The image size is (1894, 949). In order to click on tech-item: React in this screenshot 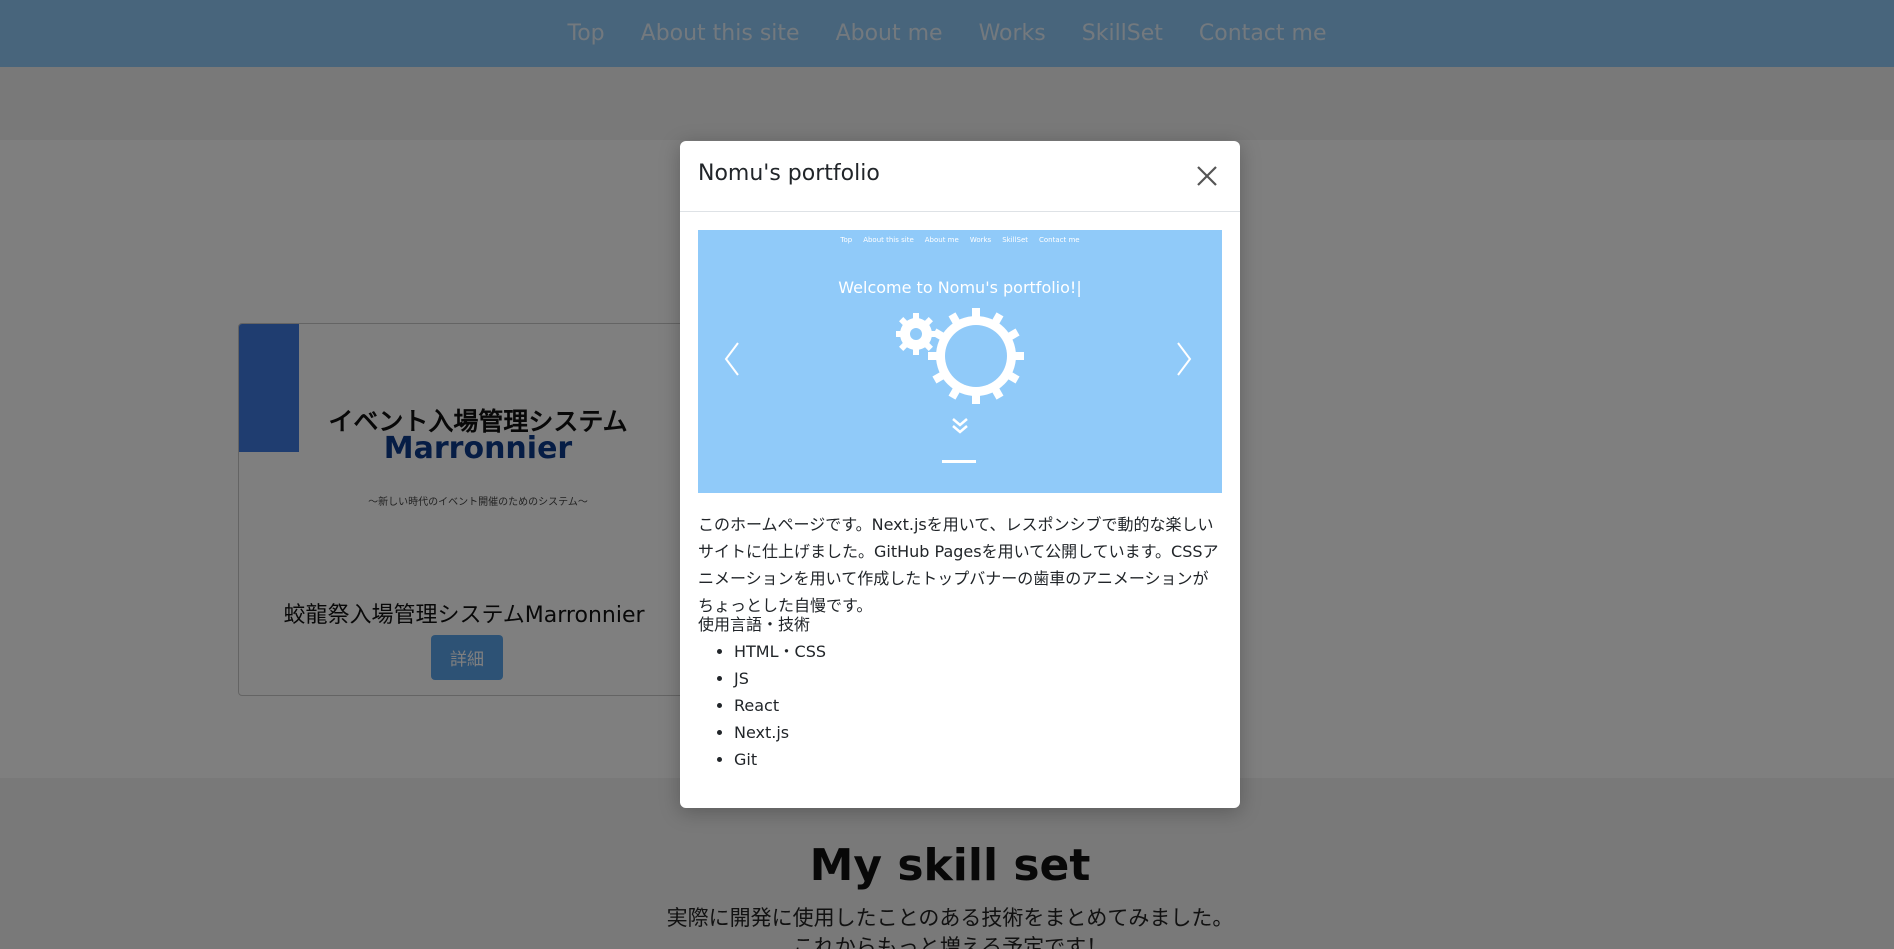, I will do `click(780, 705)`.